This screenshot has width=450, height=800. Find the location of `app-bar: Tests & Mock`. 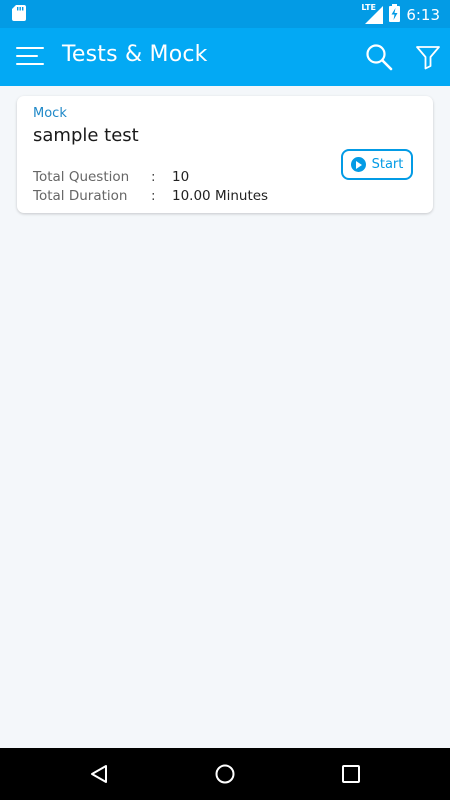

app-bar: Tests & Mock is located at coordinates (225, 57).